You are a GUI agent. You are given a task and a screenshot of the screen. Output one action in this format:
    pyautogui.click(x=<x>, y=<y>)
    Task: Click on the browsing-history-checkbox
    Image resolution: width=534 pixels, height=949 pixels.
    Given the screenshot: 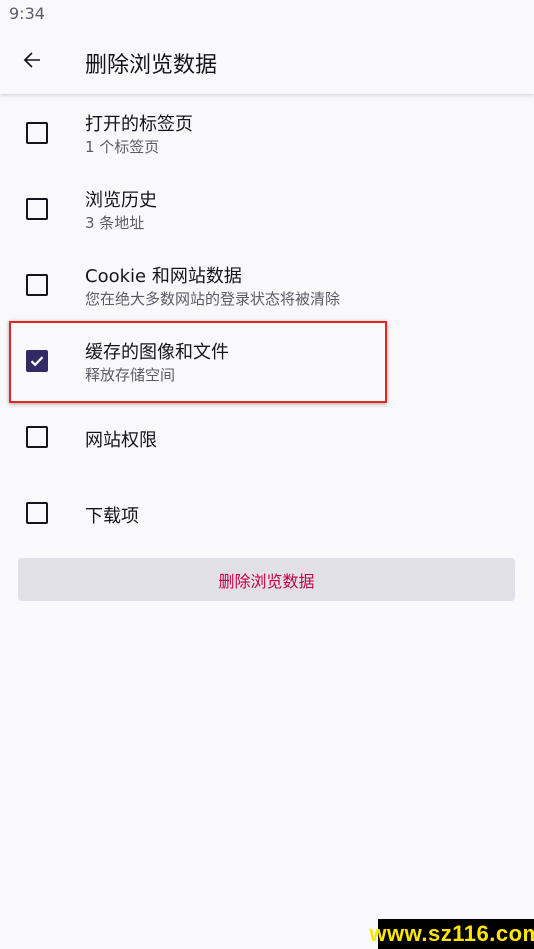 What is the action you would take?
    pyautogui.click(x=37, y=209)
    